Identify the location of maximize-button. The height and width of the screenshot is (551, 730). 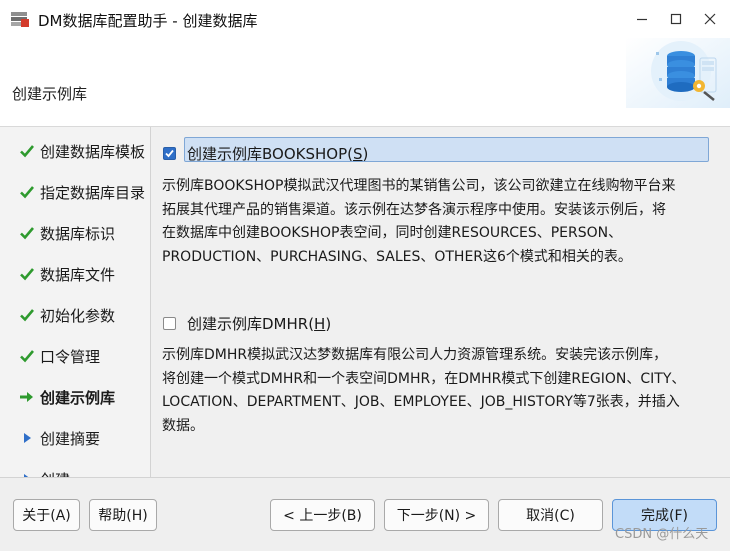
(676, 19).